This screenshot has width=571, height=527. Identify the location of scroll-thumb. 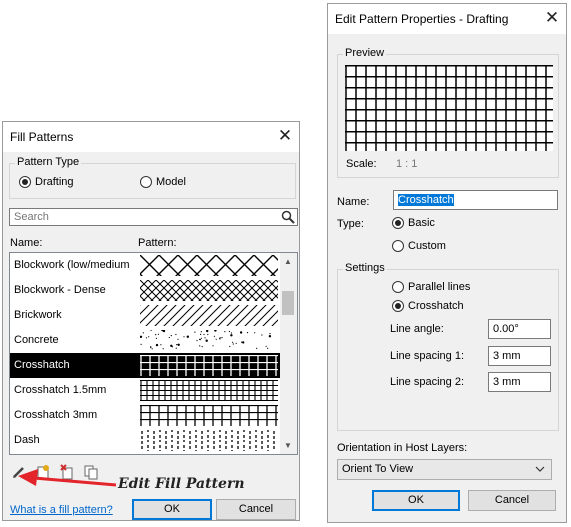
(288, 303).